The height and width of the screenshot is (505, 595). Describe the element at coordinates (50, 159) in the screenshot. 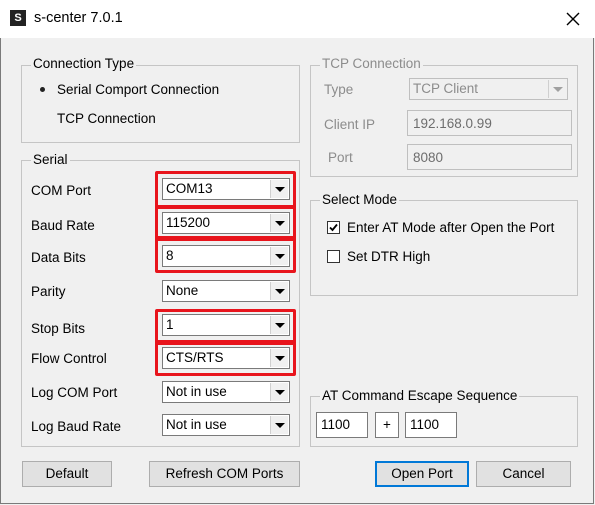

I see `serial-legend: Serial` at that location.